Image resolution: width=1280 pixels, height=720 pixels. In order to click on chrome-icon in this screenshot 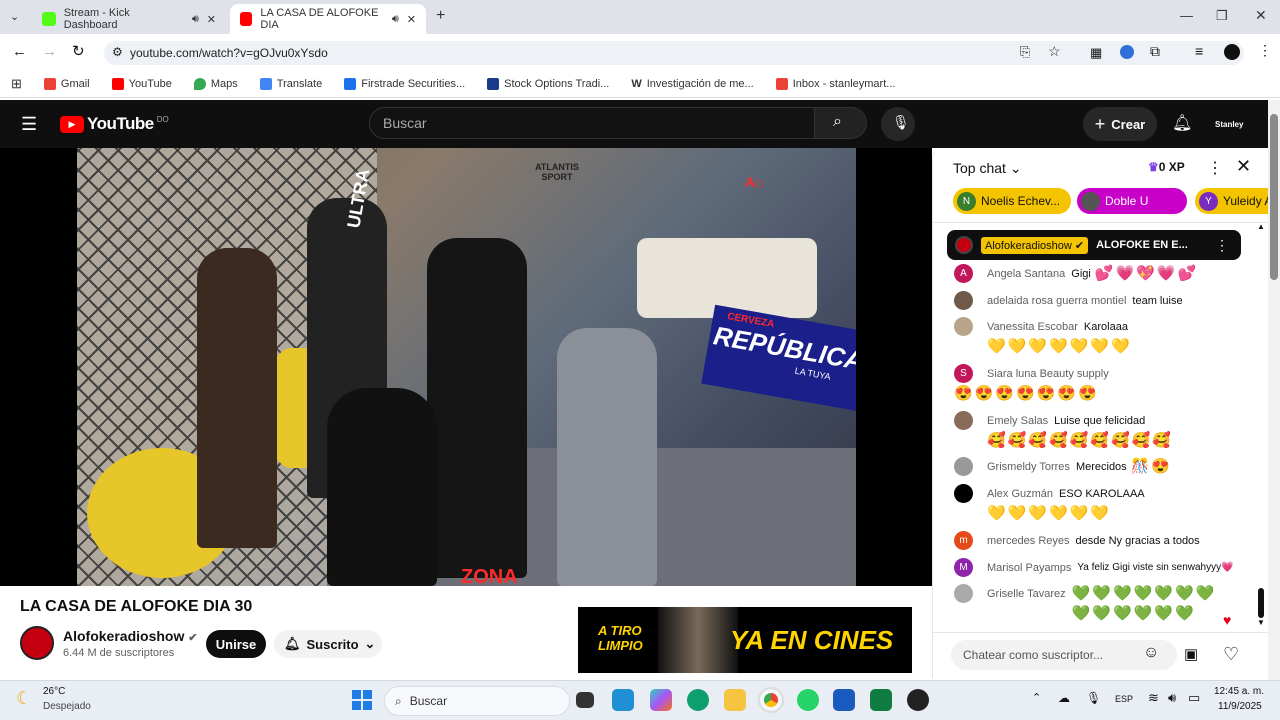, I will do `click(771, 700)`.